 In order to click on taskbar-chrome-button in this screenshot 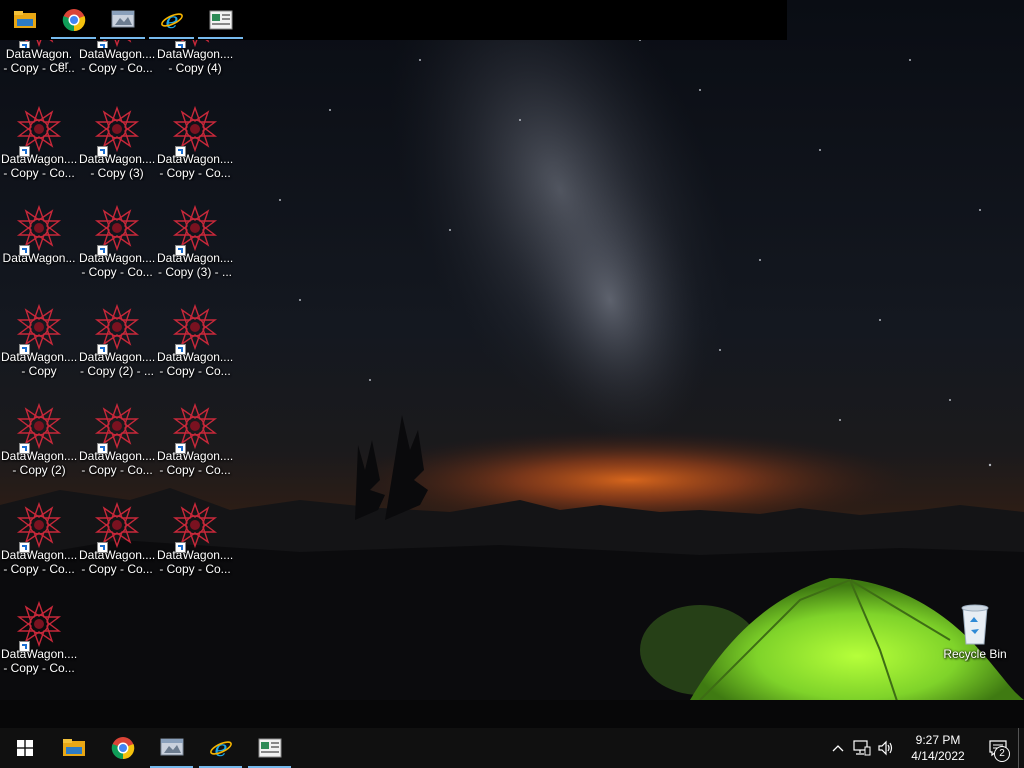, I will do `click(122, 748)`.